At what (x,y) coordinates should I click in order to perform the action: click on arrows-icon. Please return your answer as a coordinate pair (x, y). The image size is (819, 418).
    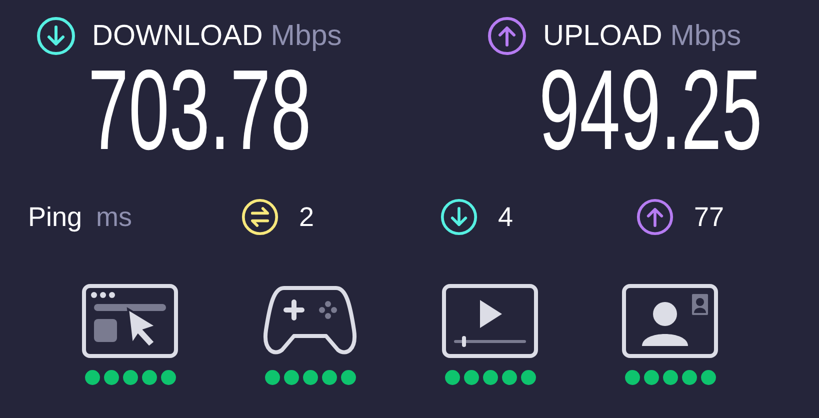
    Looking at the image, I should click on (260, 217).